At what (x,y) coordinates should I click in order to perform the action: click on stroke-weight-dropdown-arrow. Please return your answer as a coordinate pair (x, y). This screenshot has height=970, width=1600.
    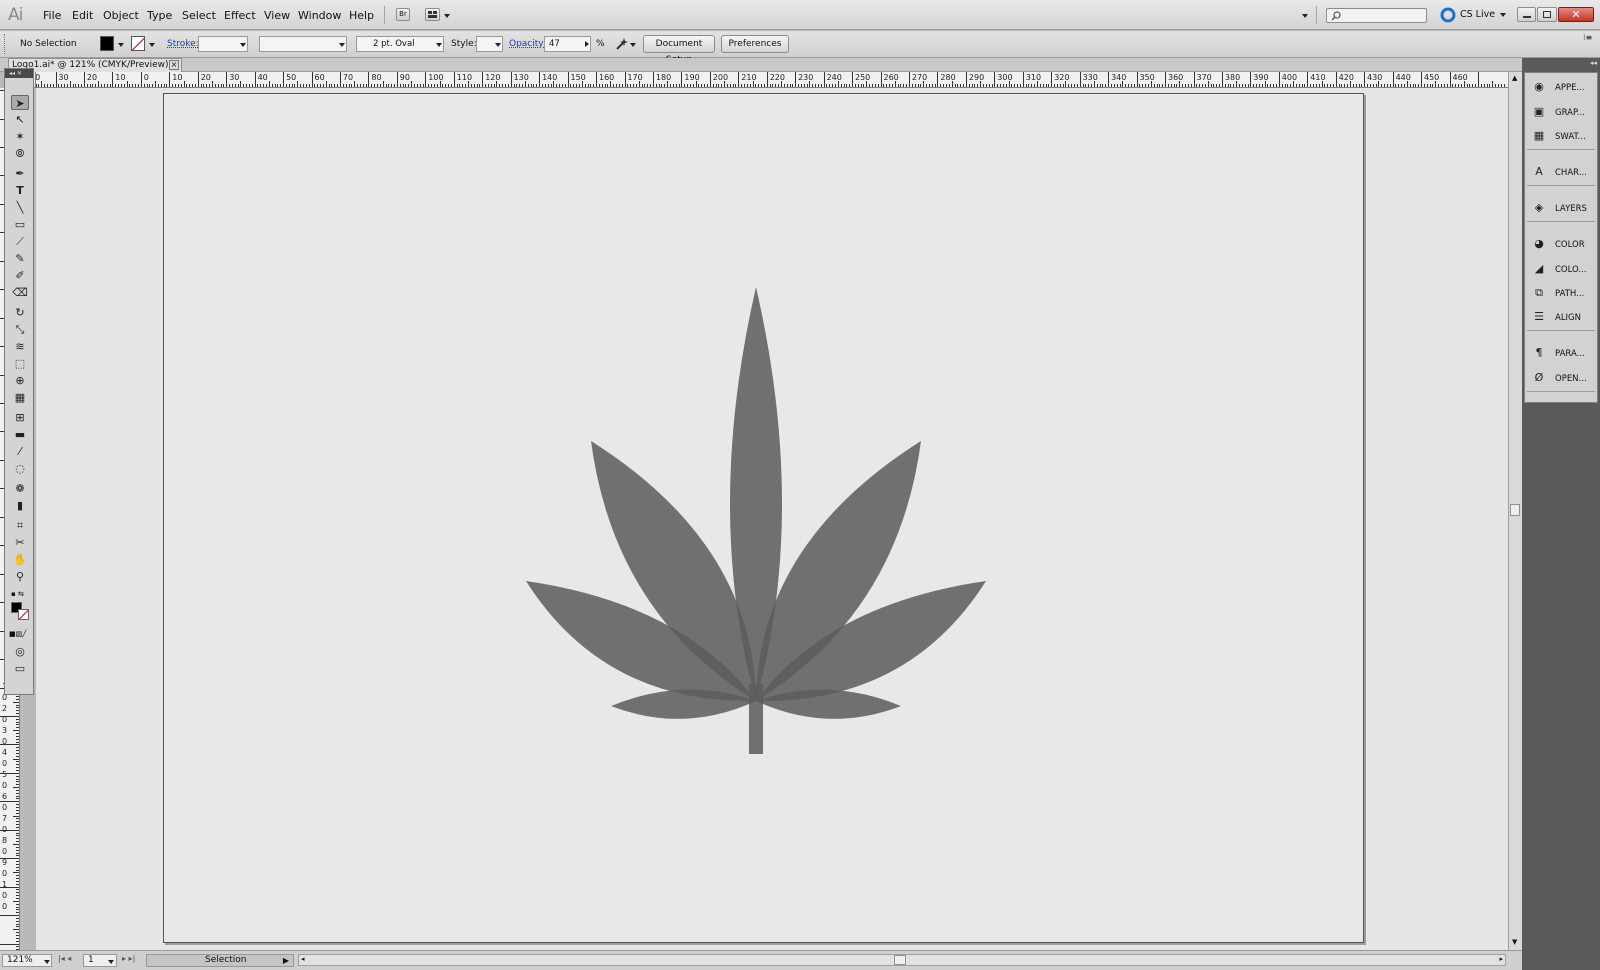
    Looking at the image, I should click on (243, 45).